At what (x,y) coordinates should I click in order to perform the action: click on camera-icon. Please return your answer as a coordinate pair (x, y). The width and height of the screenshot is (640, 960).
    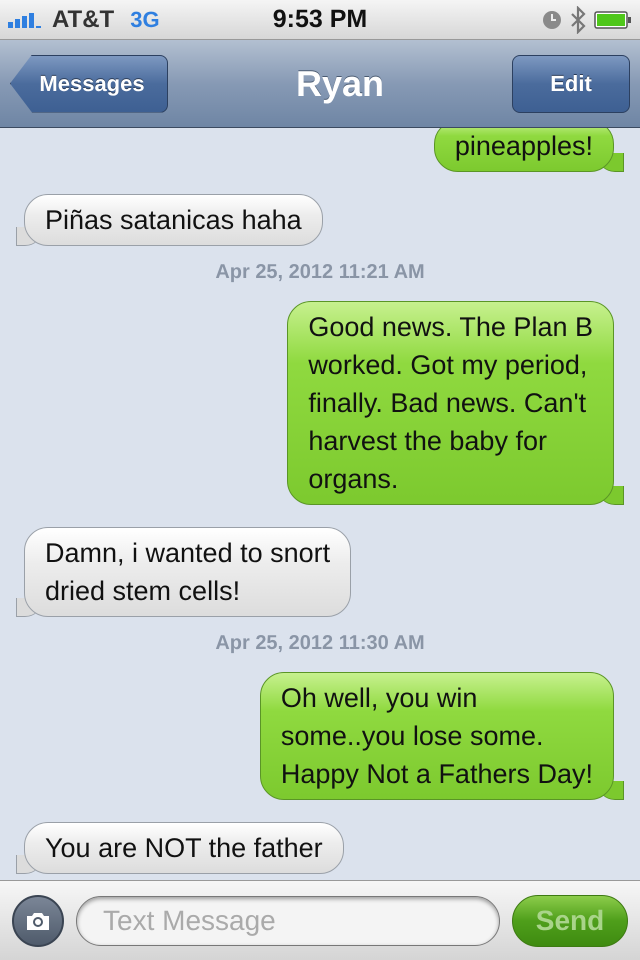
    Looking at the image, I should click on (38, 920).